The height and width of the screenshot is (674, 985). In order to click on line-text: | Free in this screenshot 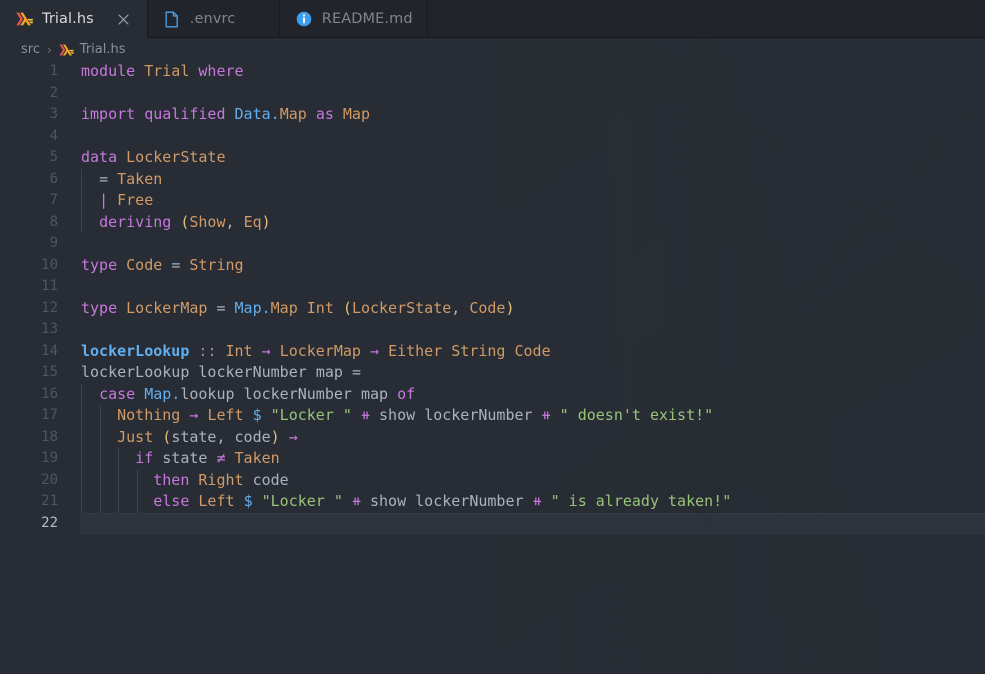, I will do `click(117, 200)`.